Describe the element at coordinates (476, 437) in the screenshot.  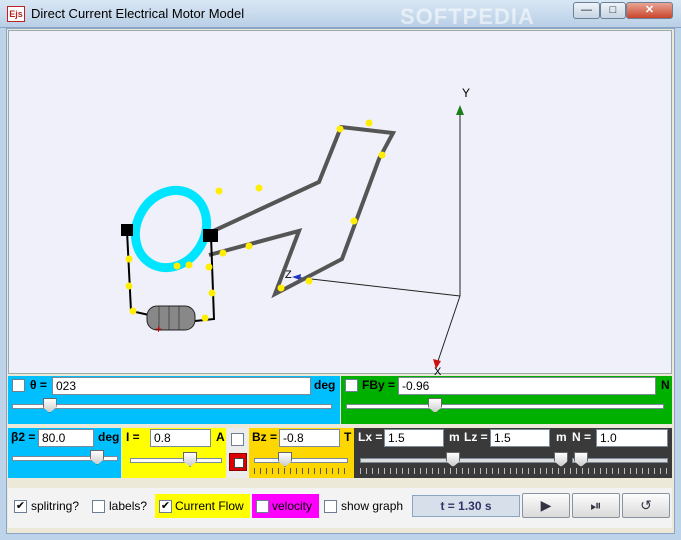
I see `lz-label: Lz =` at that location.